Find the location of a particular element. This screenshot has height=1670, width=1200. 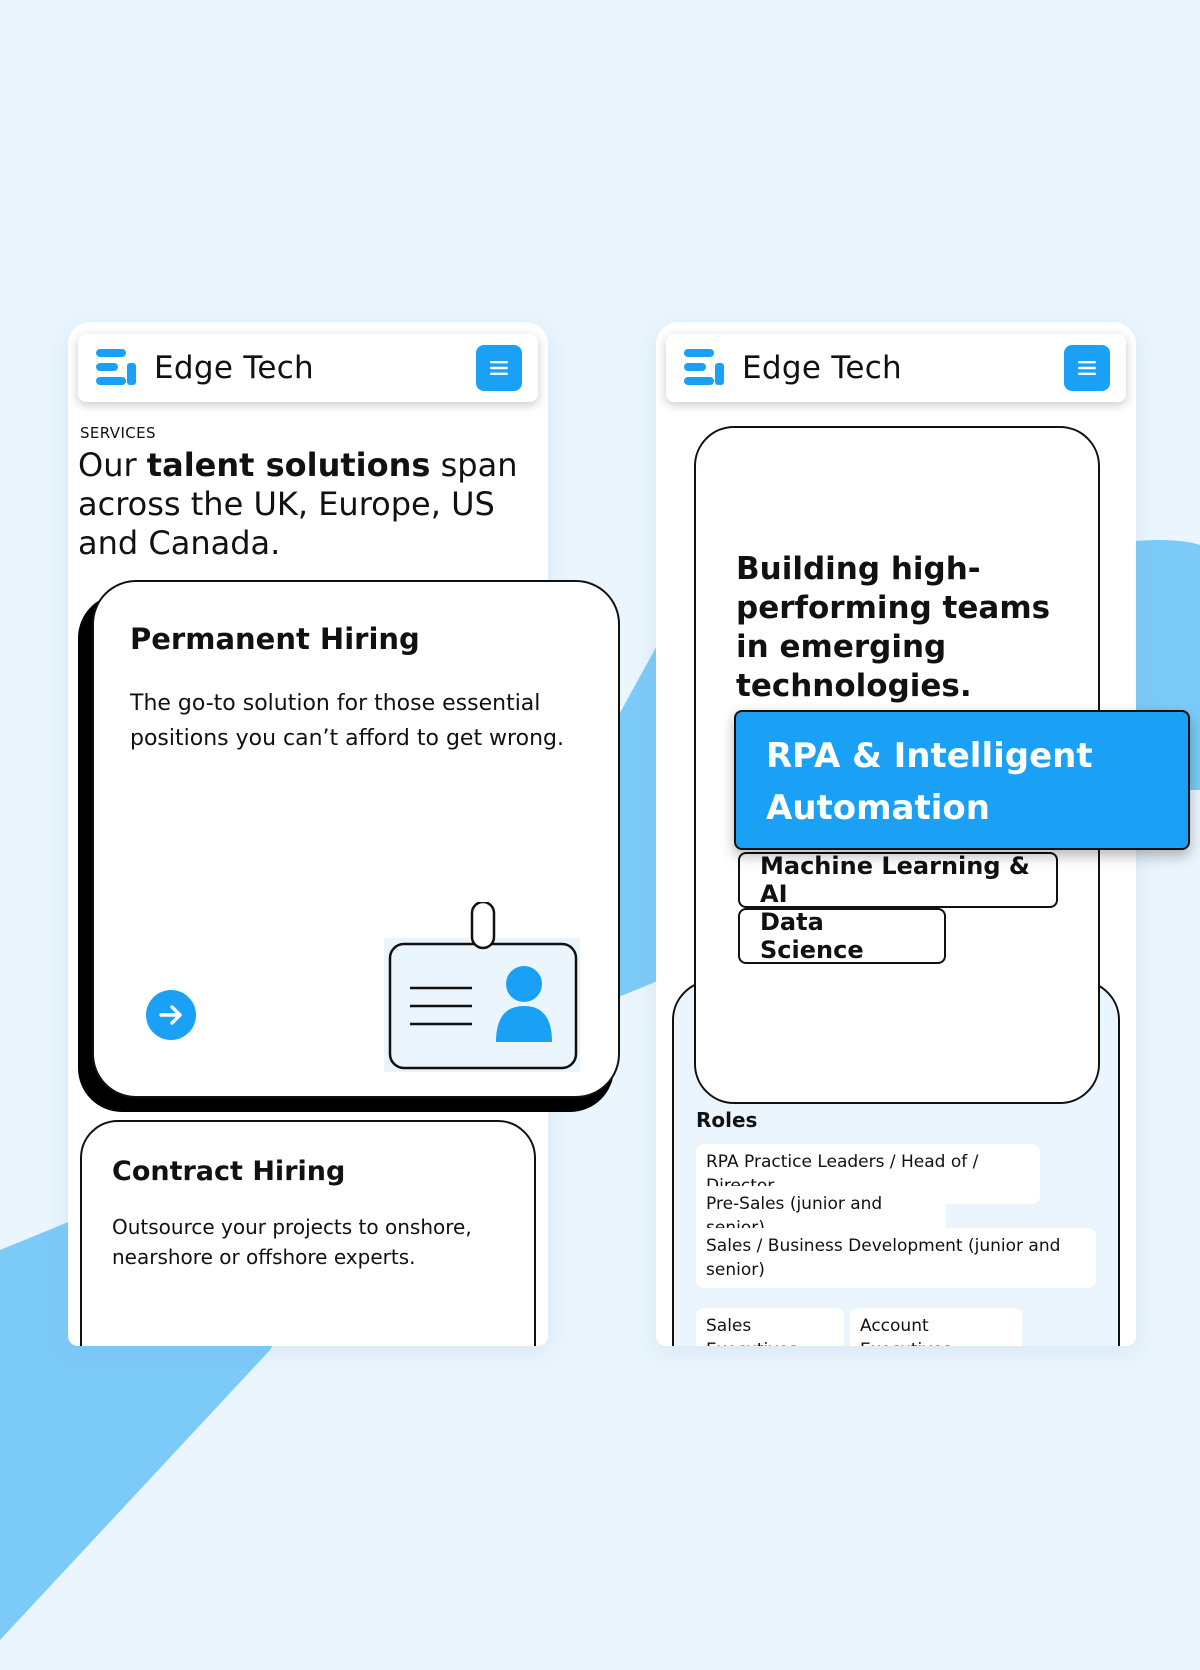

roles-title: Roles is located at coordinates (727, 1120).